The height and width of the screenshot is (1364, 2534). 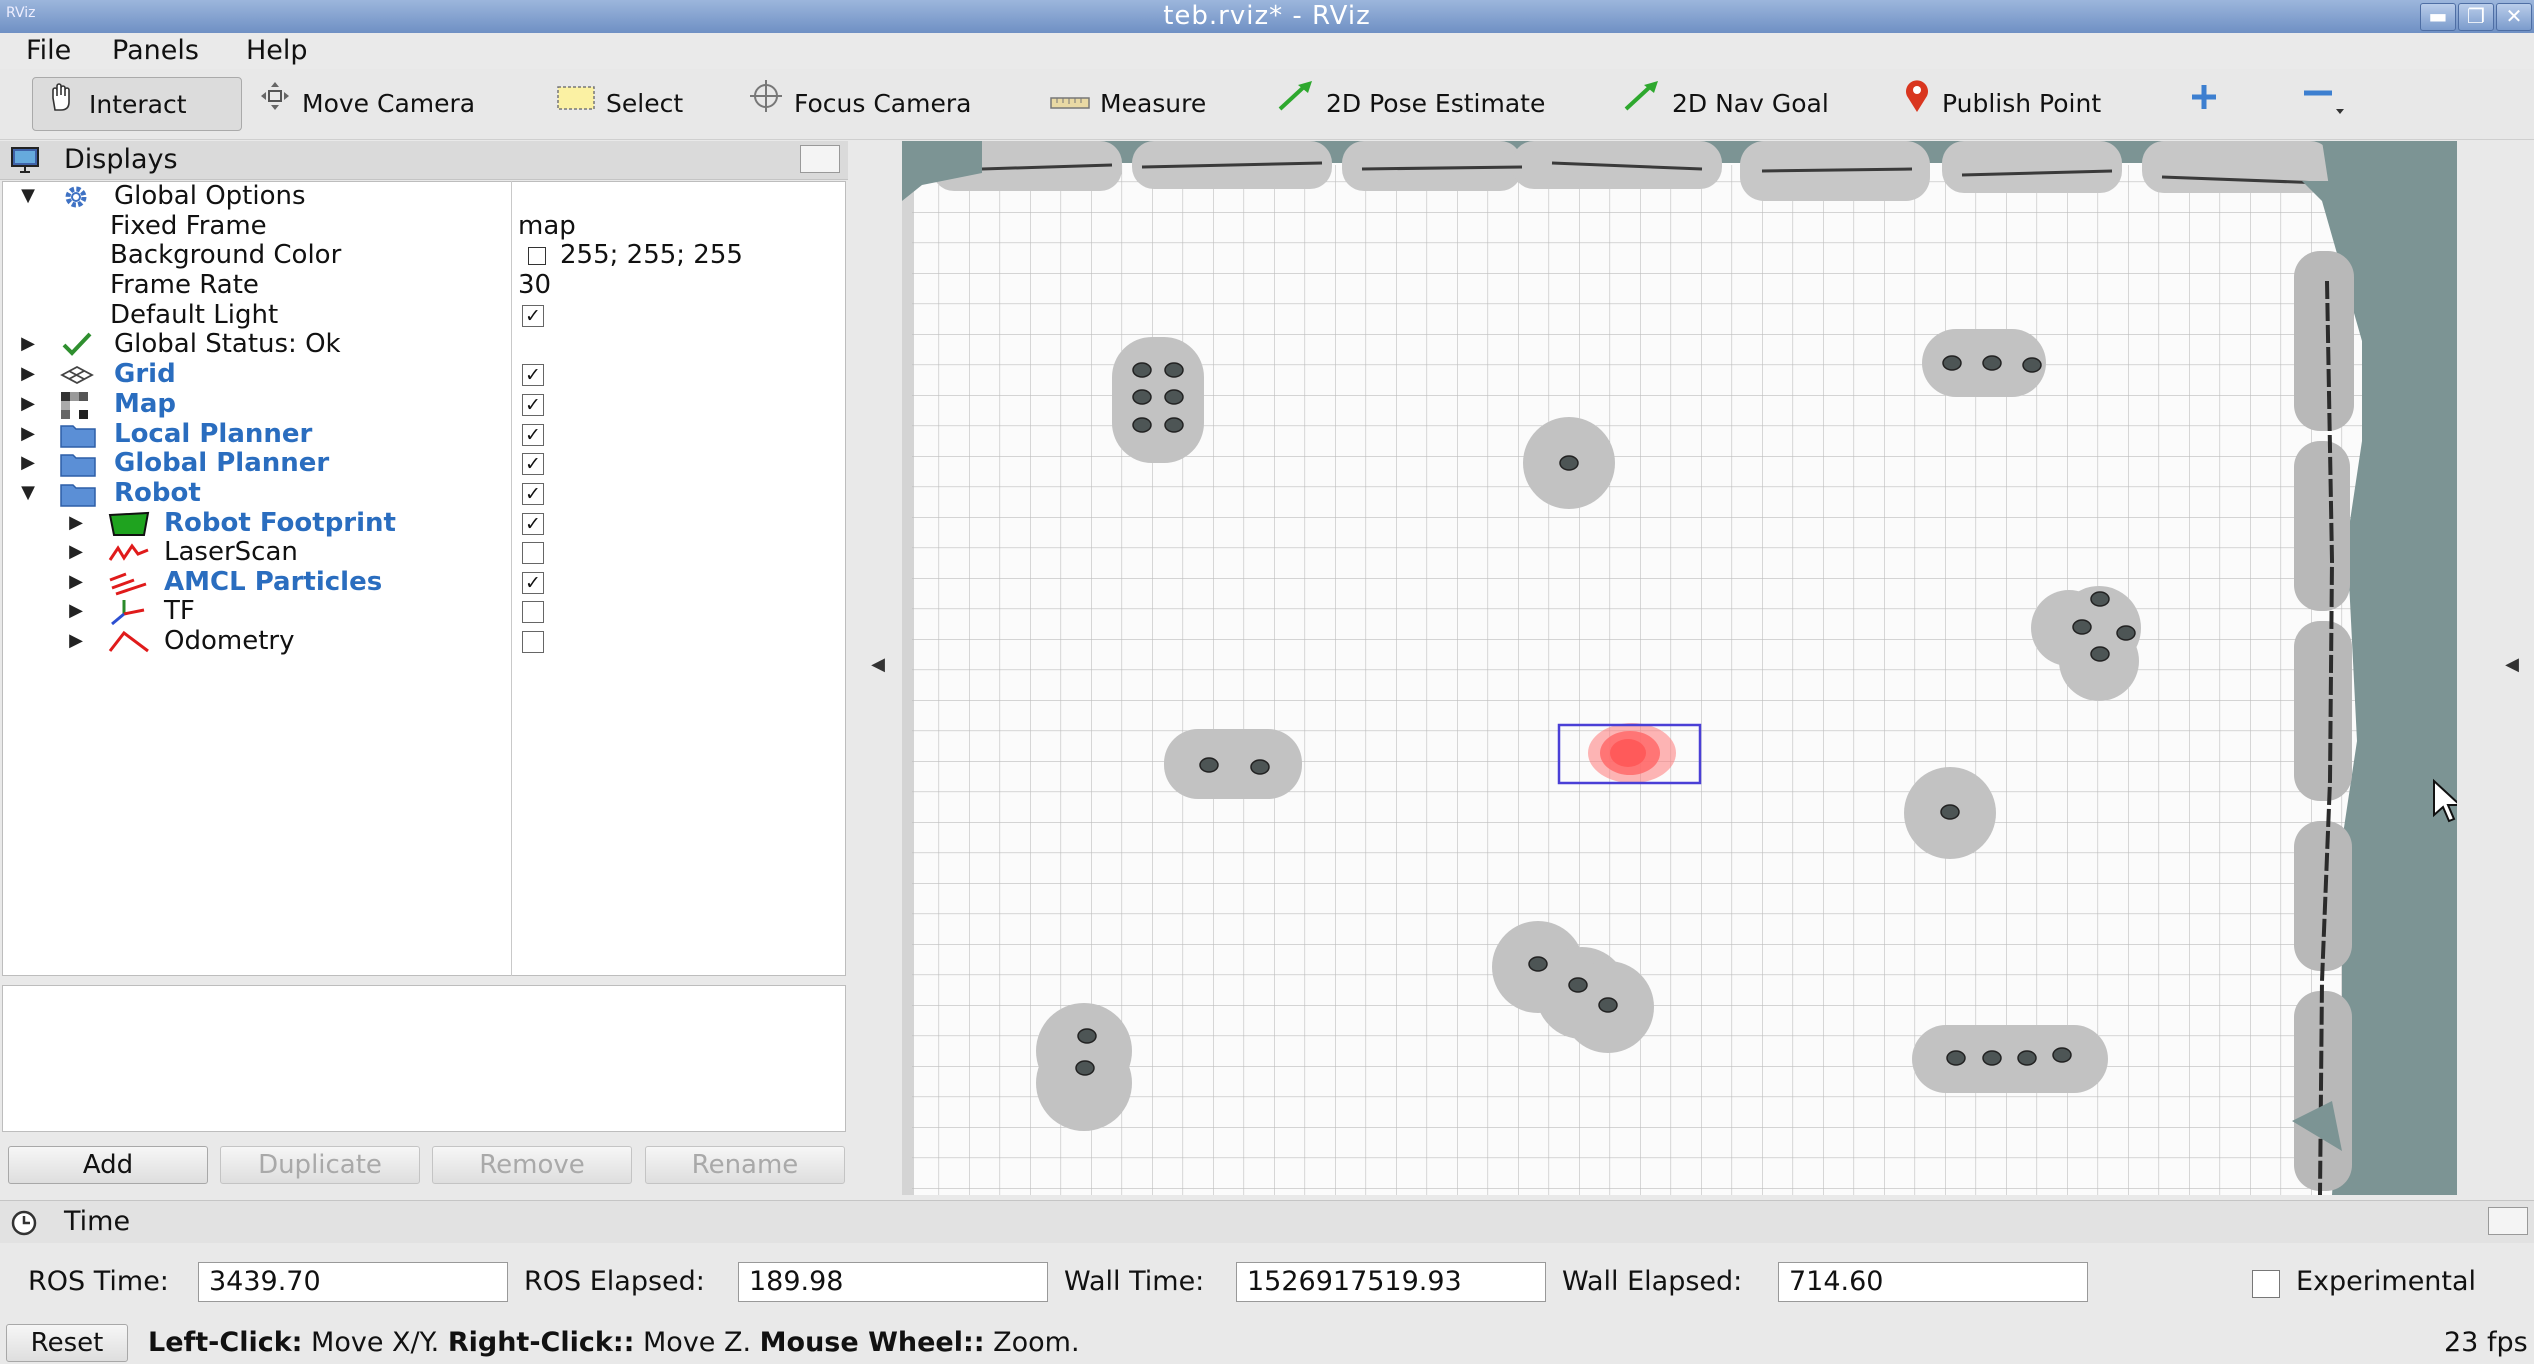 I want to click on tree-label: Odometry, so click(x=229, y=641).